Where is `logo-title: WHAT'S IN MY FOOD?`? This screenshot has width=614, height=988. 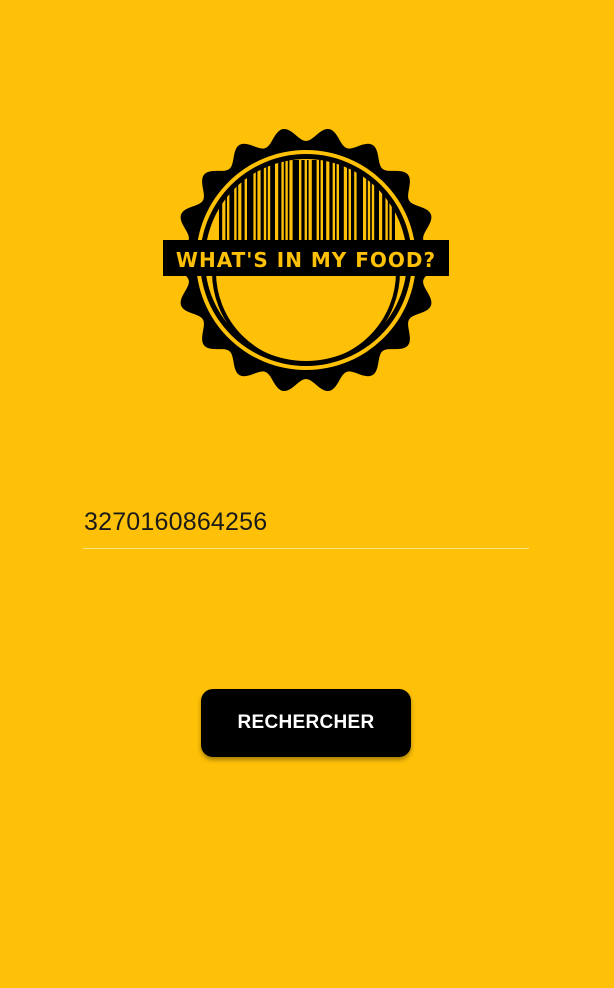
logo-title: WHAT'S IN MY FOOD? is located at coordinates (306, 260).